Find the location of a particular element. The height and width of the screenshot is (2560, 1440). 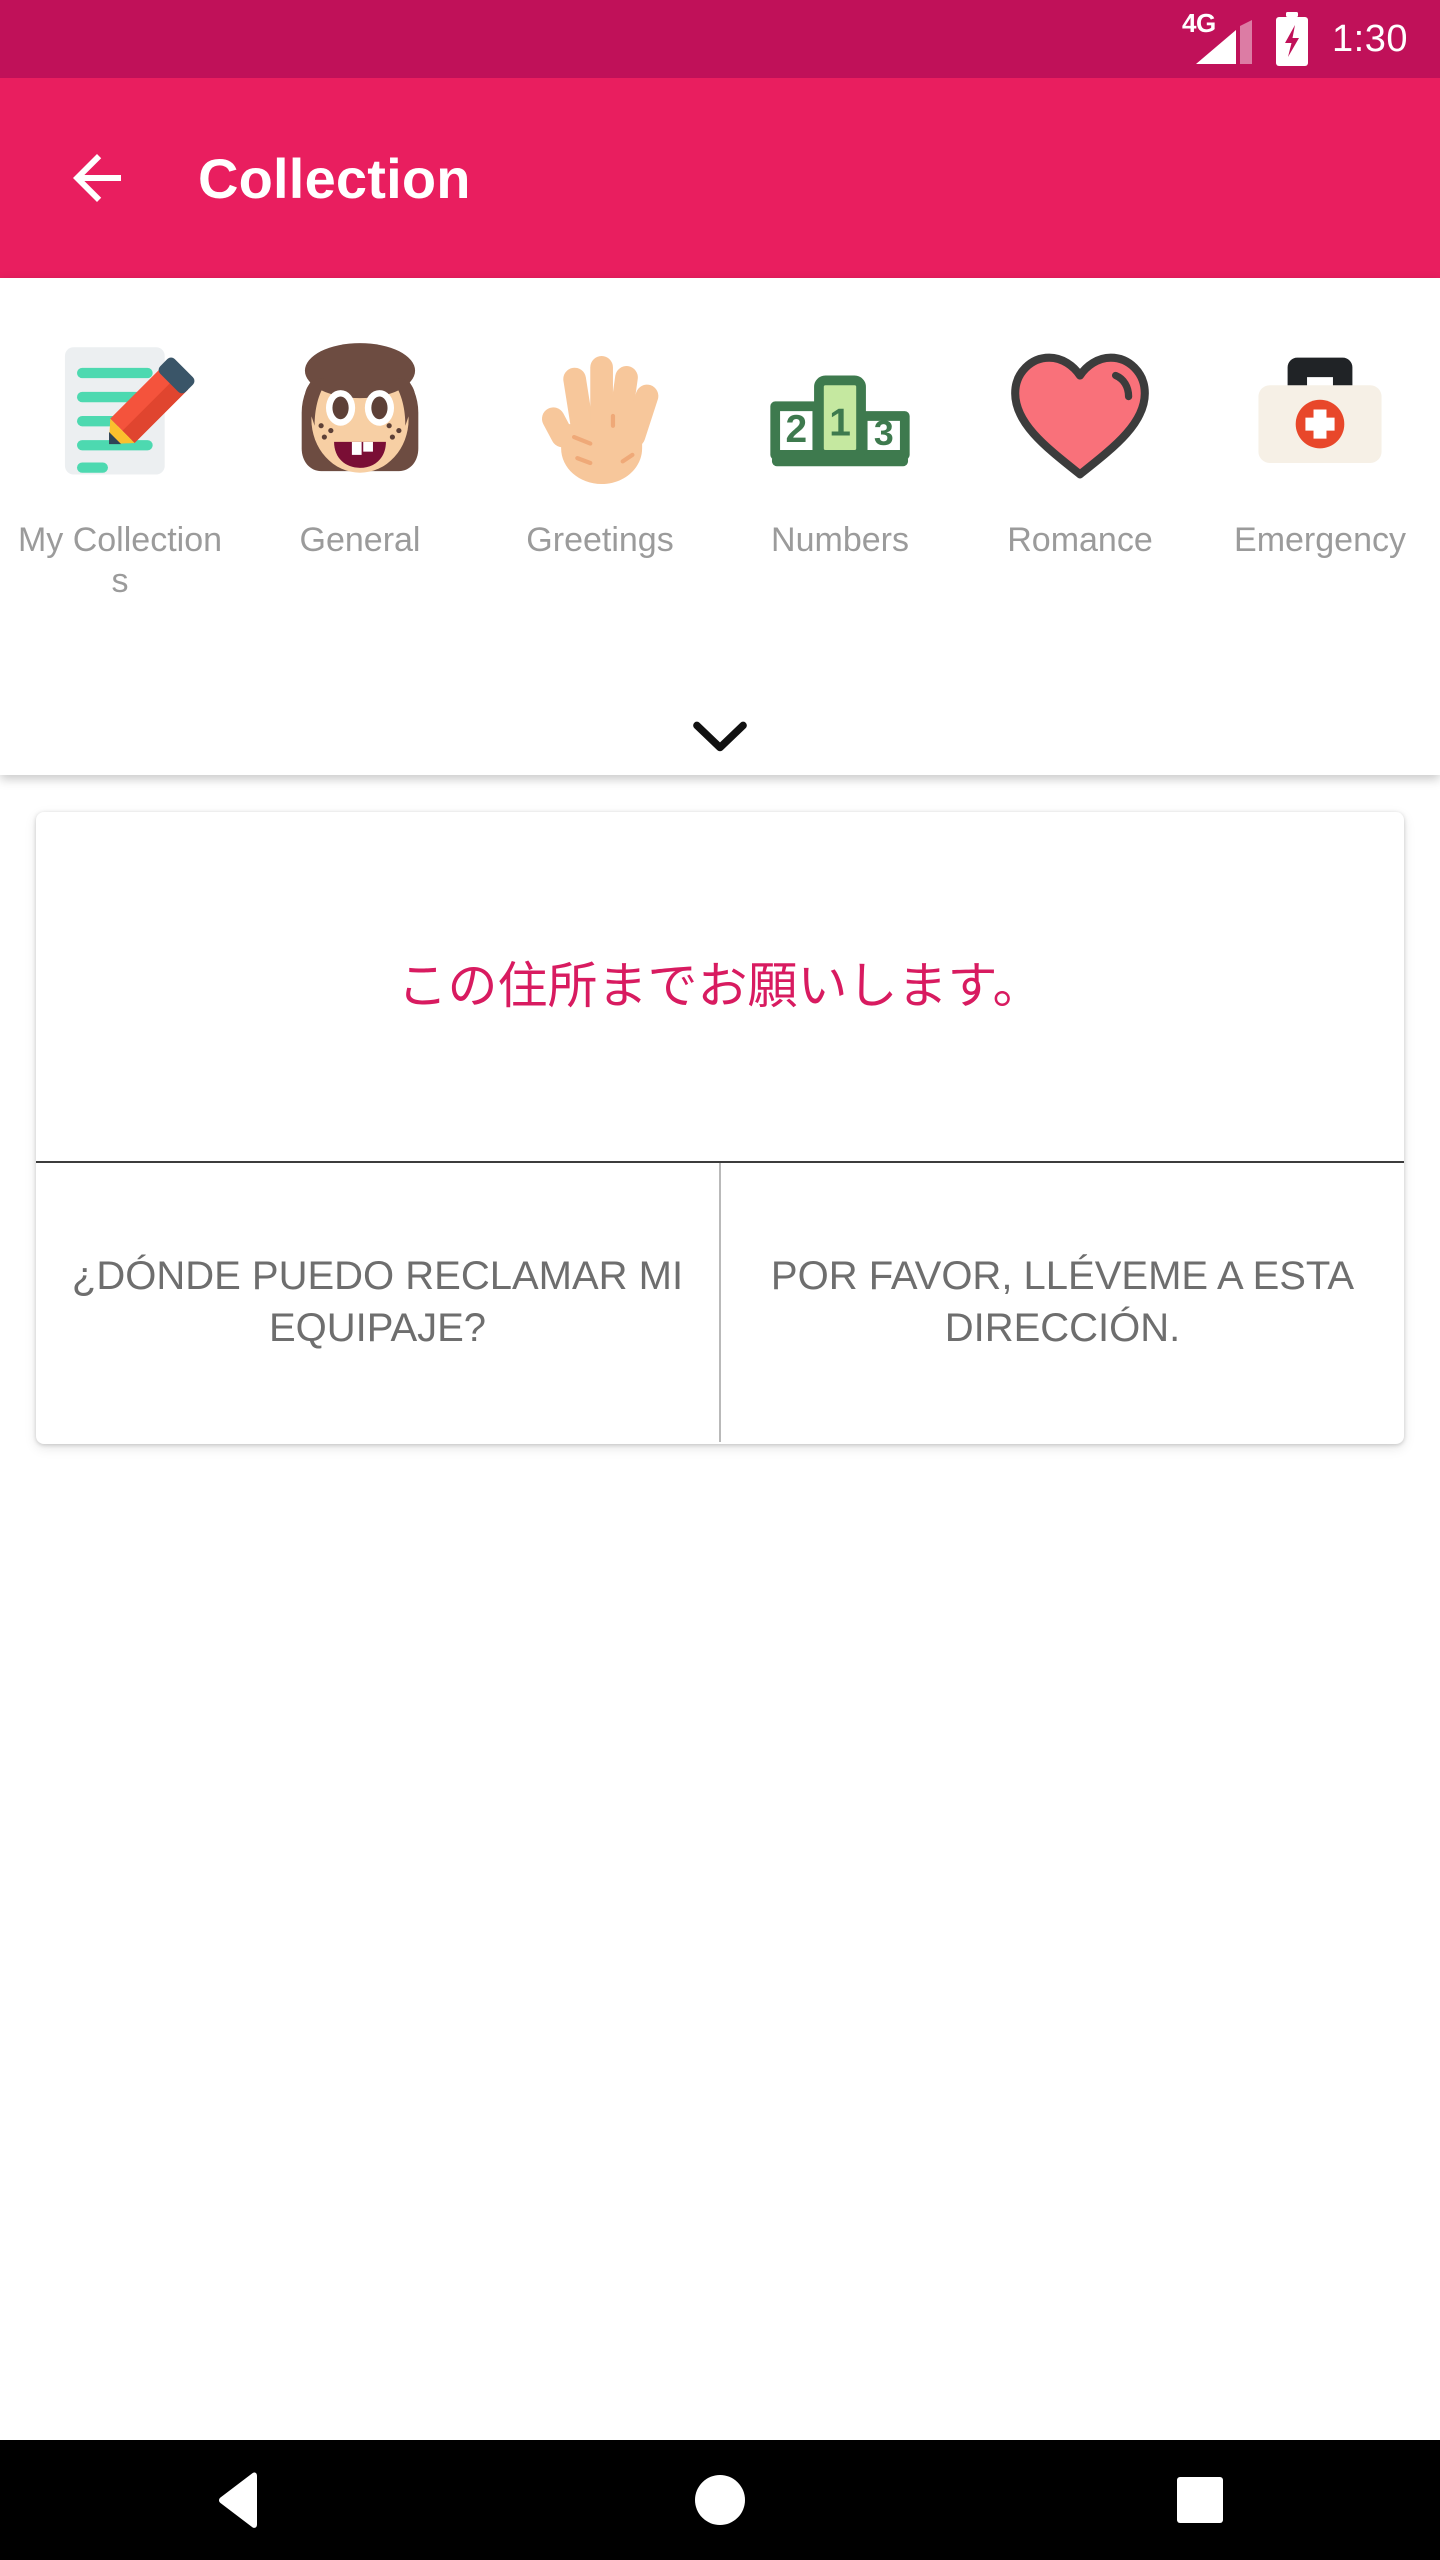

svg-text: 1 is located at coordinates (840, 422).